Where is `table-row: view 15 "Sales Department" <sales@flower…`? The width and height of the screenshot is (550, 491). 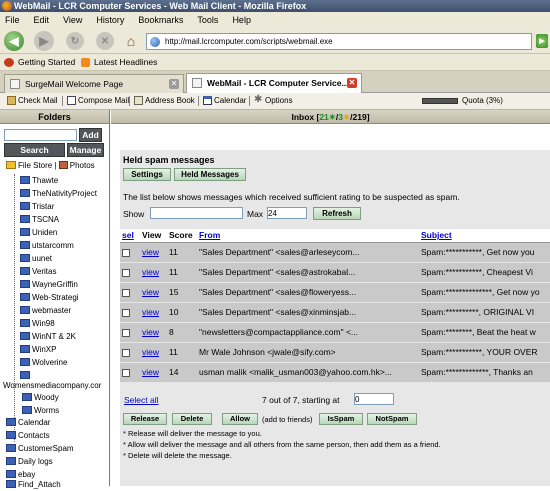
table-row: view 15 "Sales Department" <sales@flower… is located at coordinates (335, 292).